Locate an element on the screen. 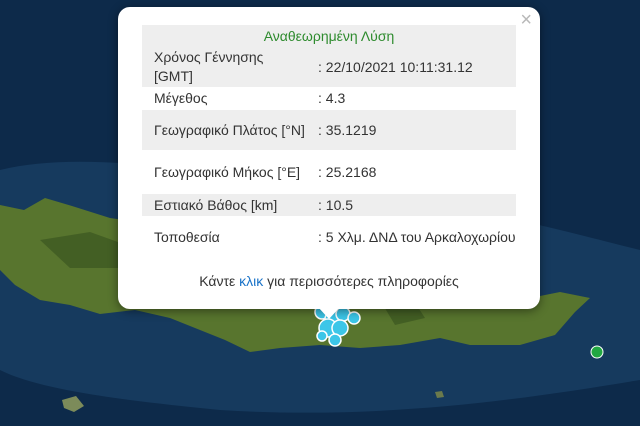 Image resolution: width=640 pixels, height=426 pixels. popup-title: Αναθεωρημένη Λύση is located at coordinates (329, 36).